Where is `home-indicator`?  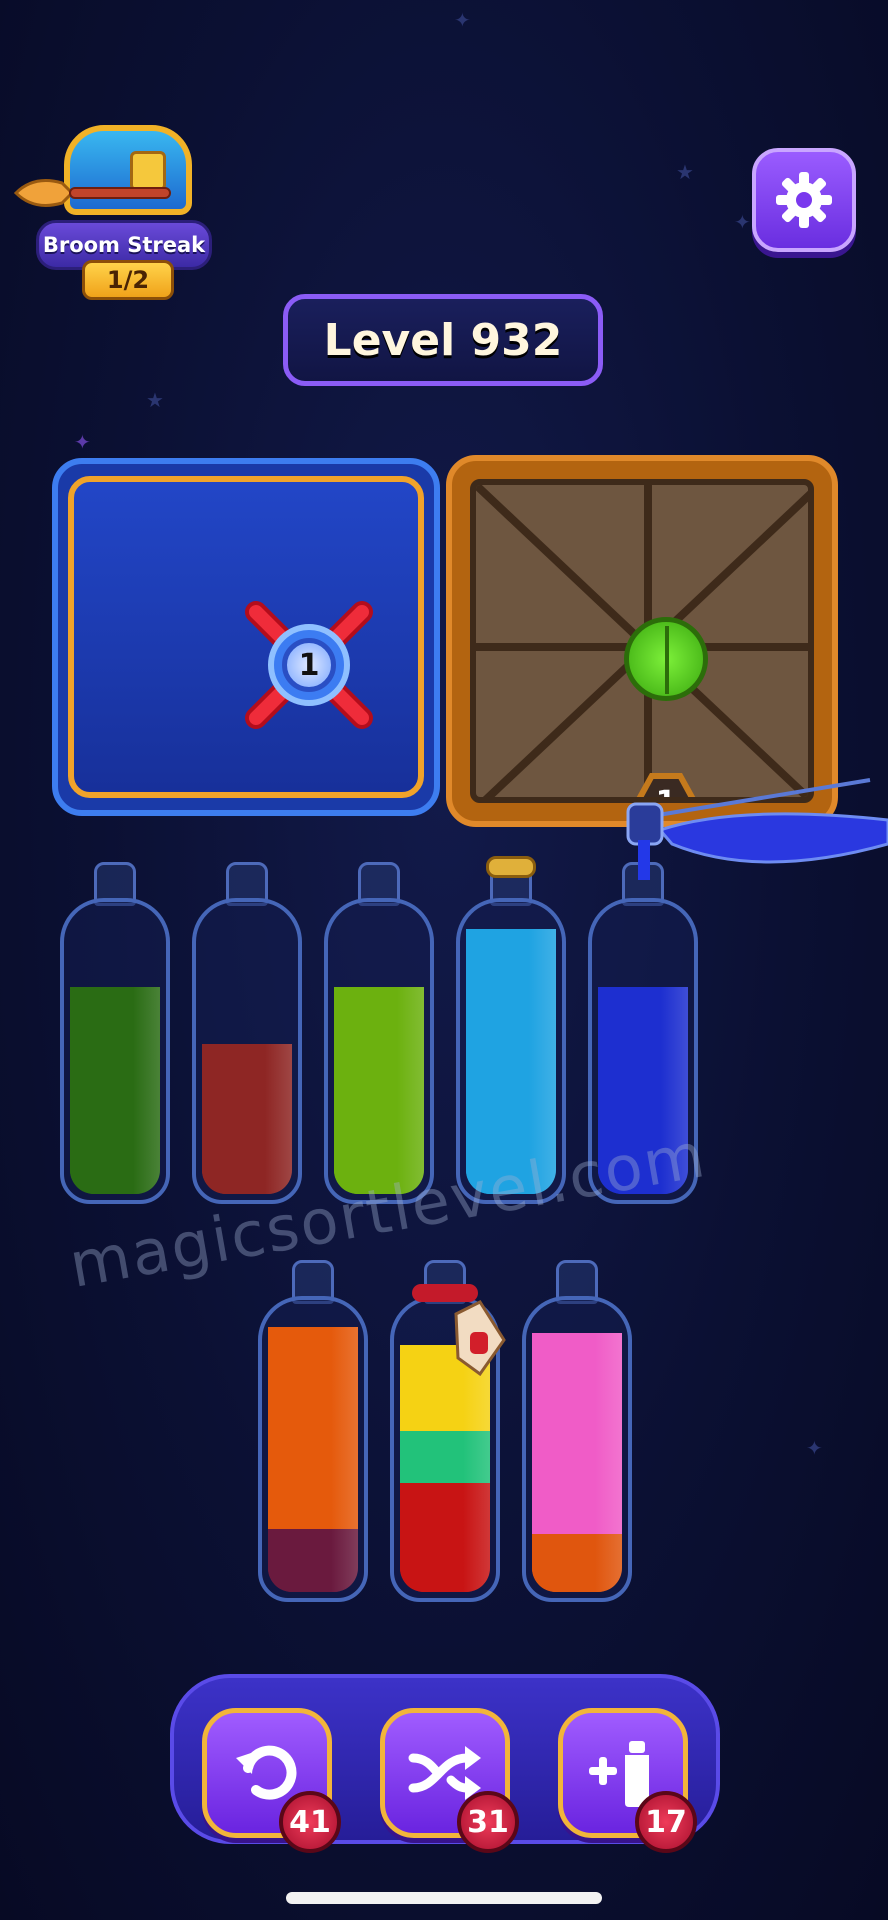 home-indicator is located at coordinates (444, 1898).